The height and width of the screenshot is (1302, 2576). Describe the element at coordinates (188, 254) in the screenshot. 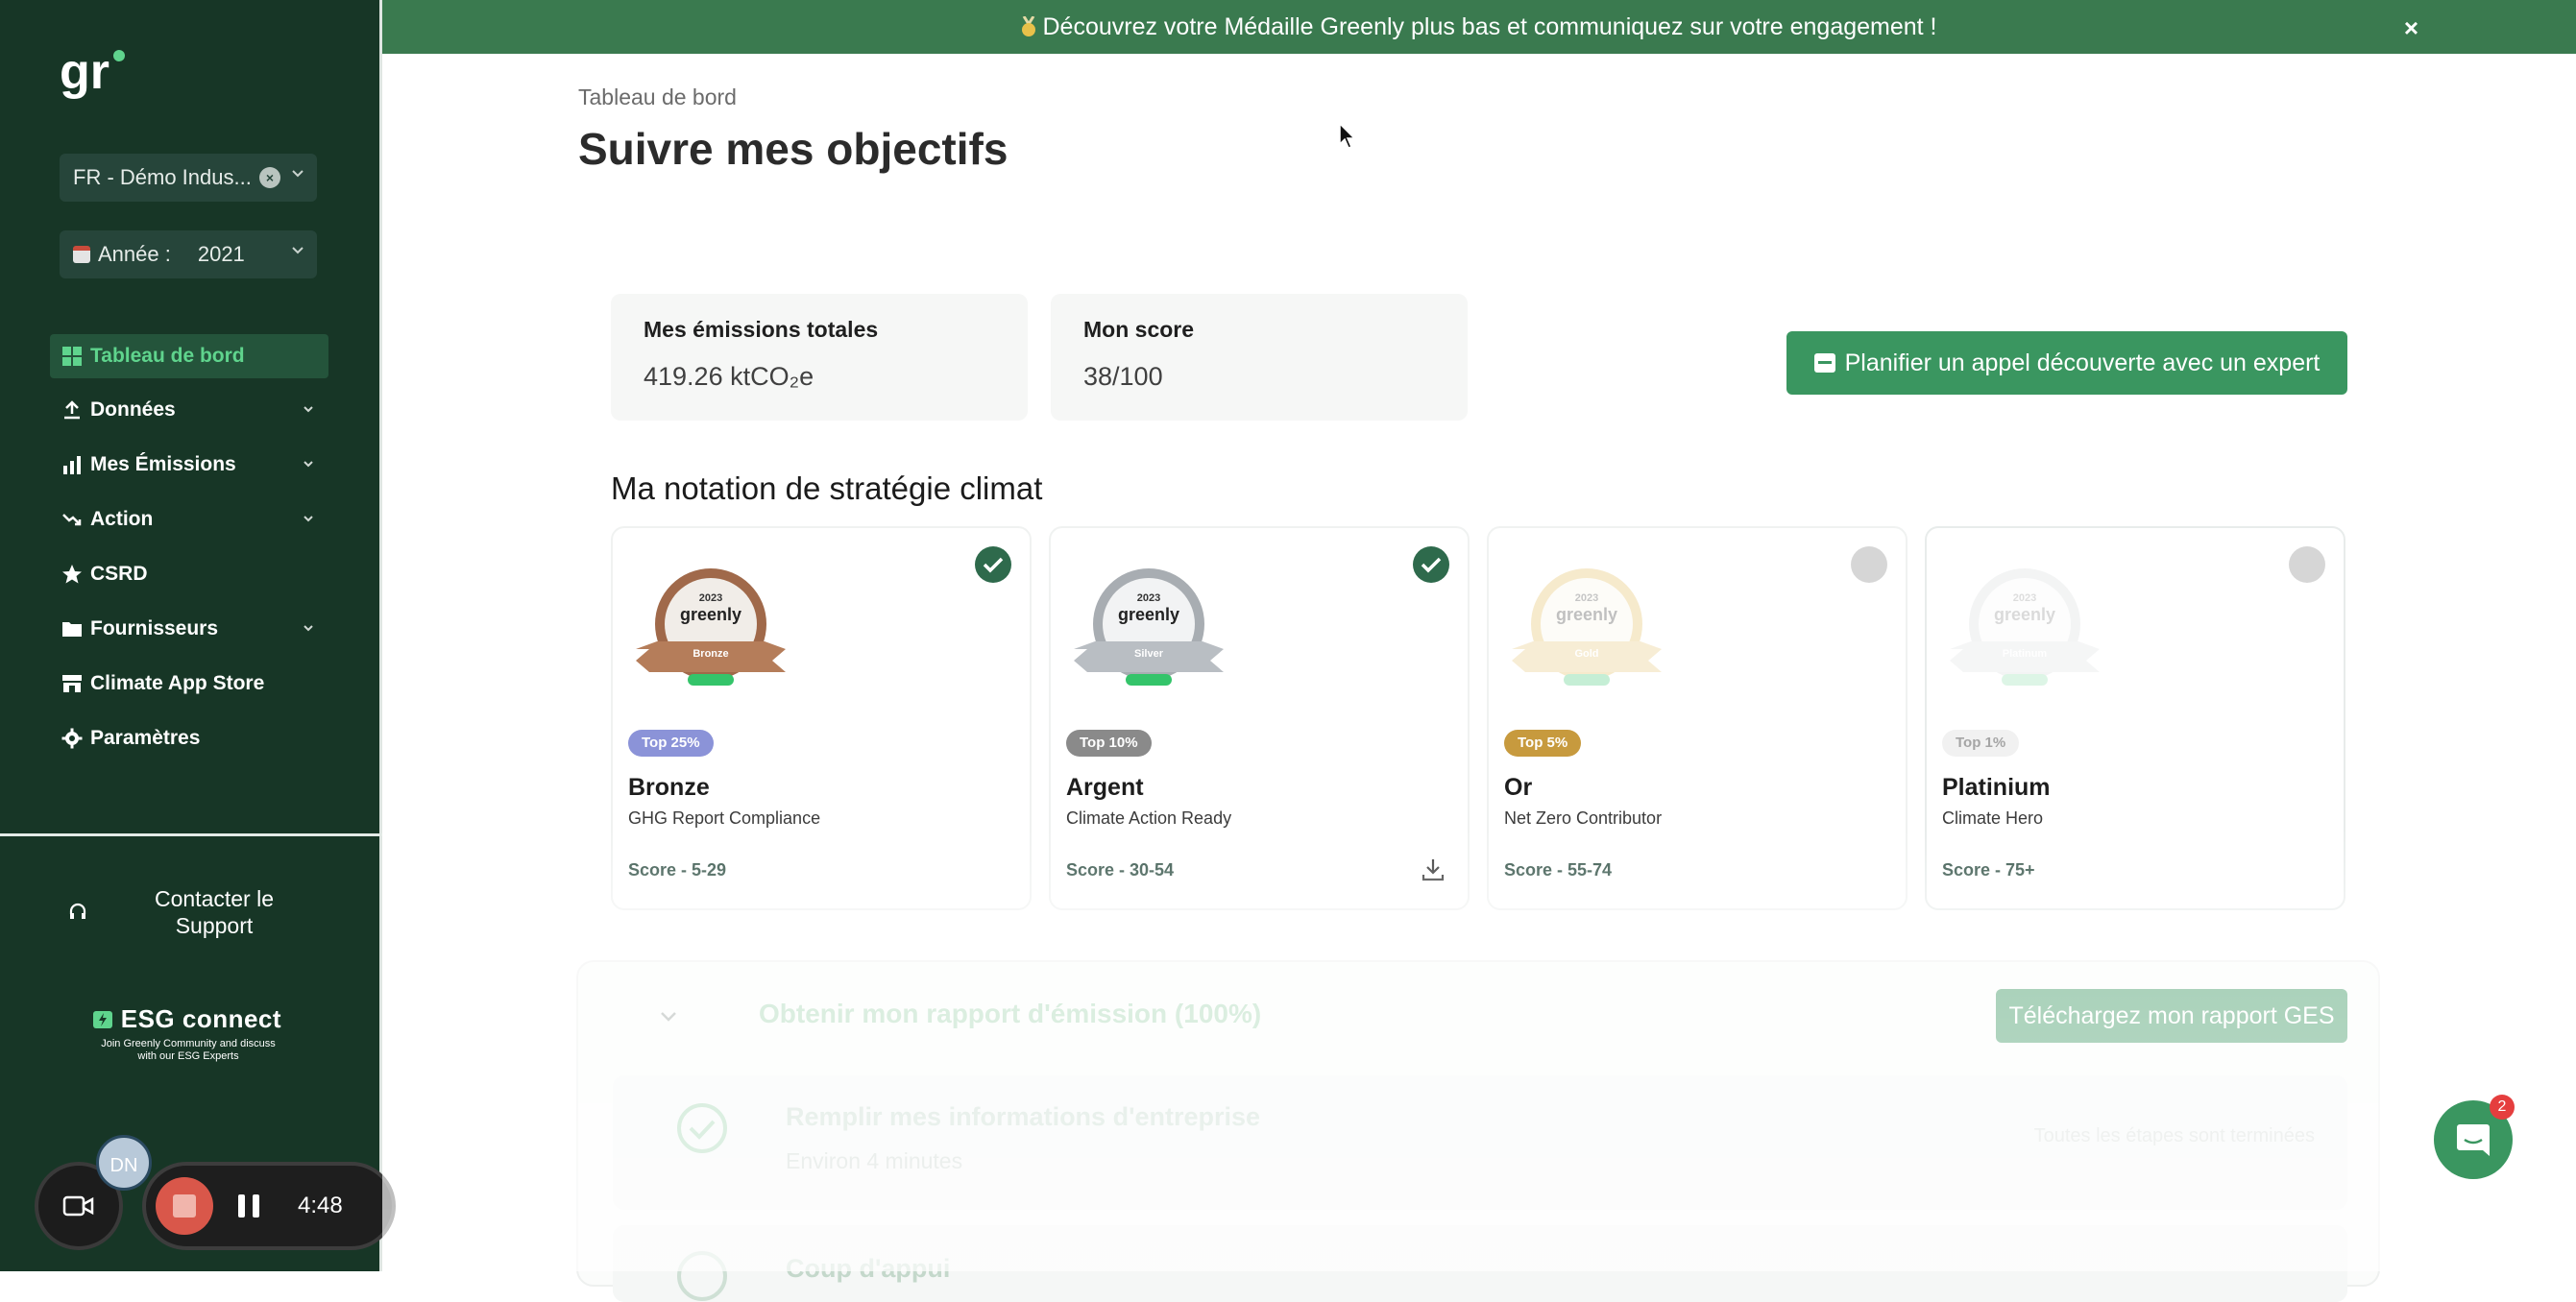

I see `year-select: Année : 2021` at that location.